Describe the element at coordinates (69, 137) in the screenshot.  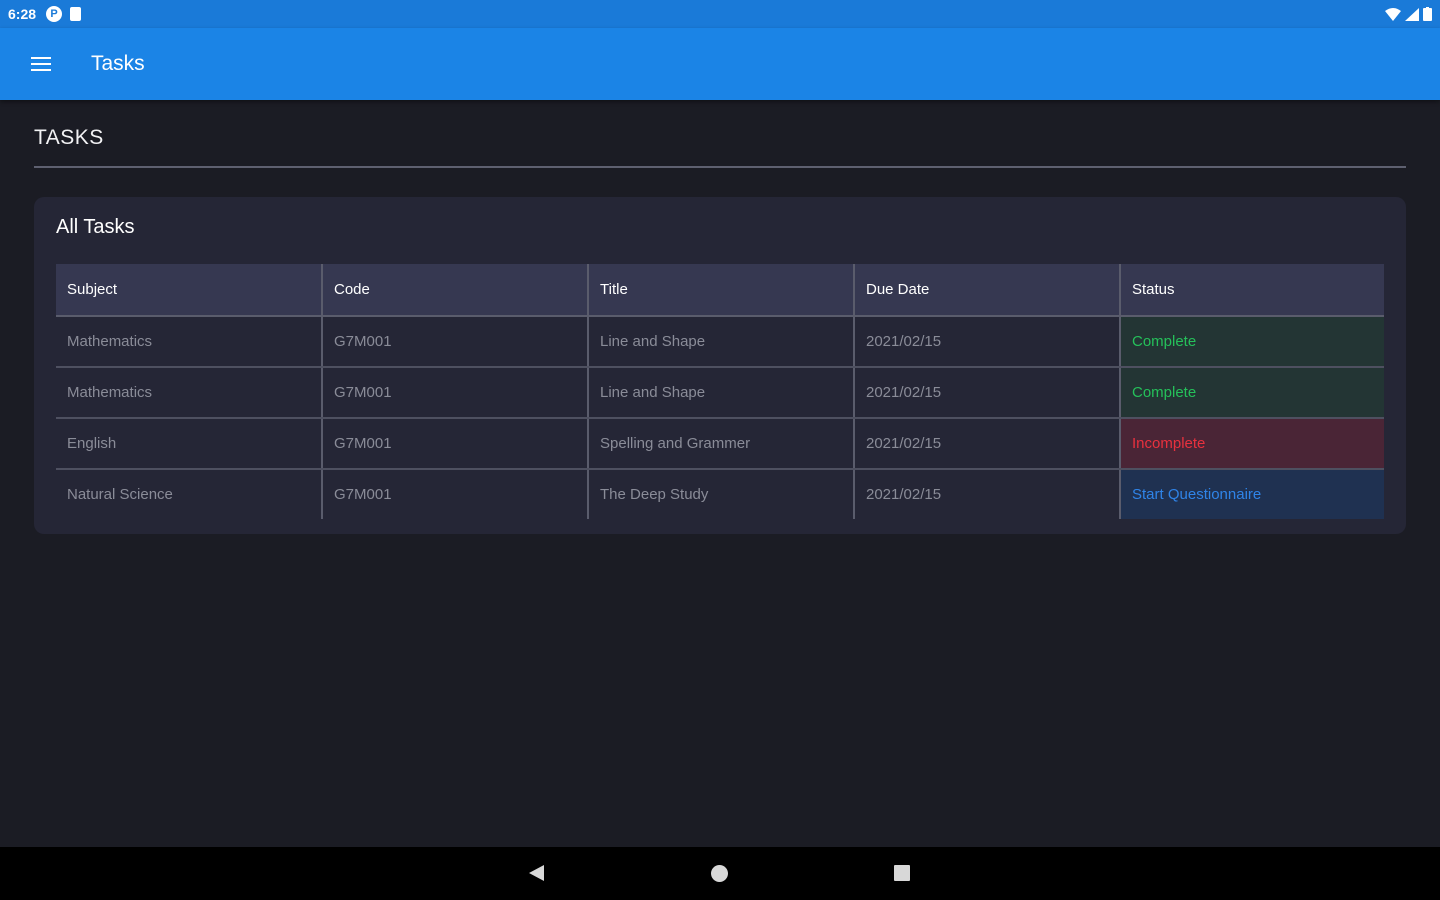
I see `page-title: TASKS` at that location.